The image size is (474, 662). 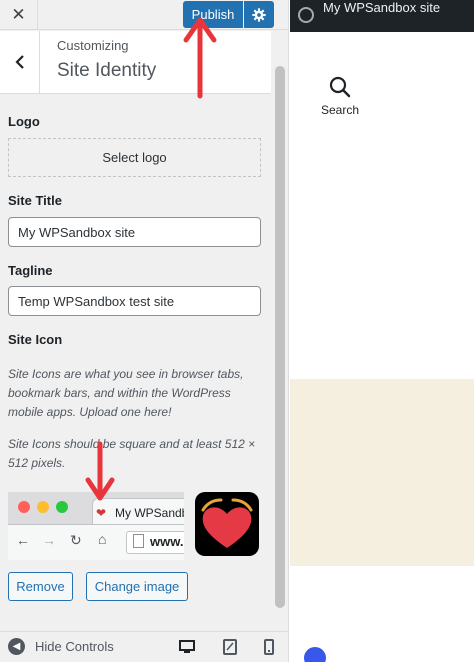 I want to click on tagline-input: Temp WPSandbox test site, so click(x=134, y=301).